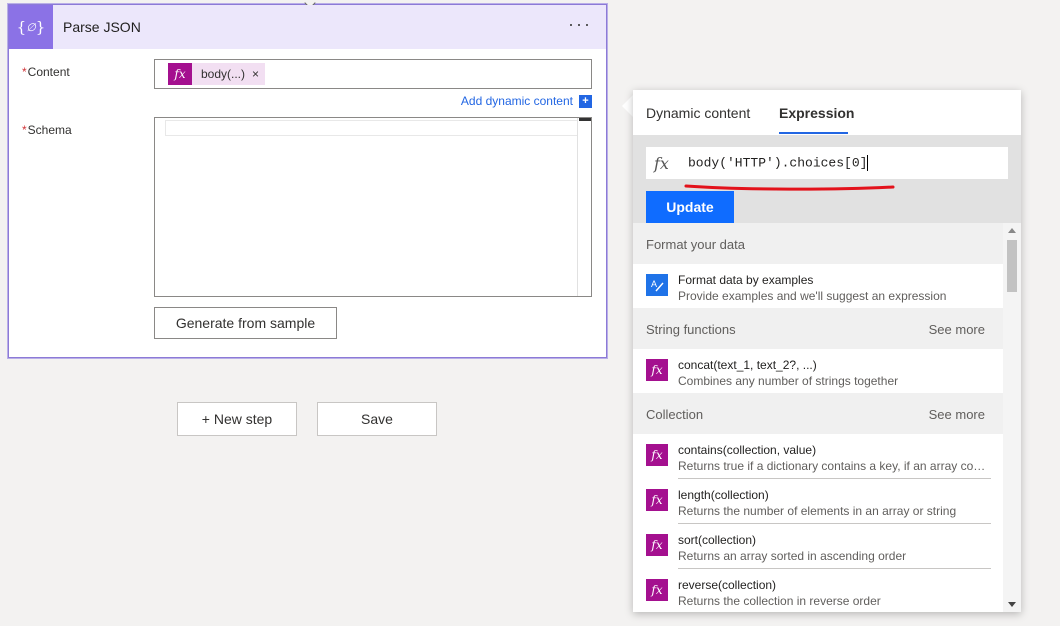  I want to click on card-title: Parse JSON, so click(102, 27).